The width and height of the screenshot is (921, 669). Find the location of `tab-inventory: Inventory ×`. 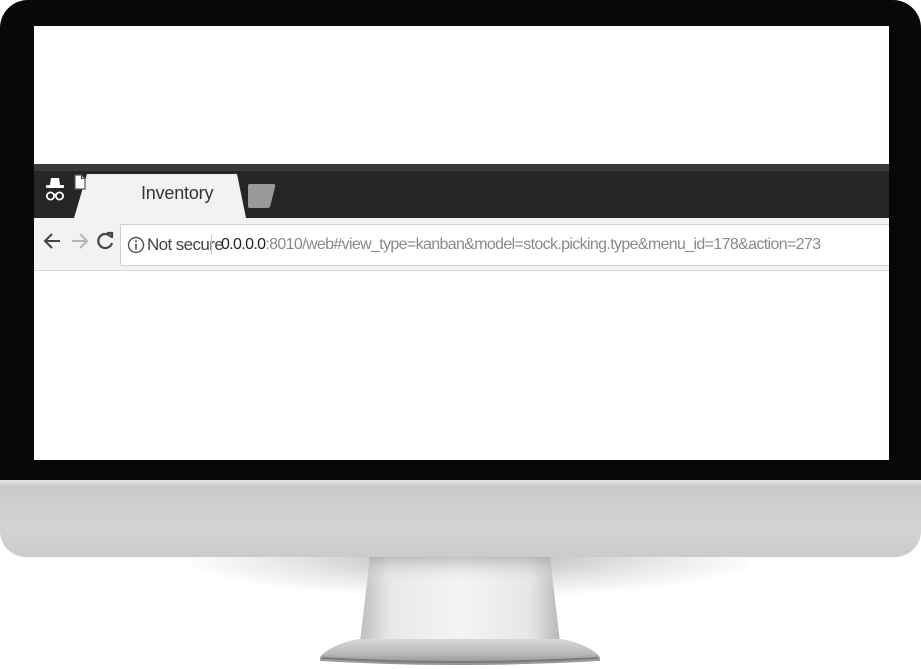

tab-inventory: Inventory × is located at coordinates (174, 196).